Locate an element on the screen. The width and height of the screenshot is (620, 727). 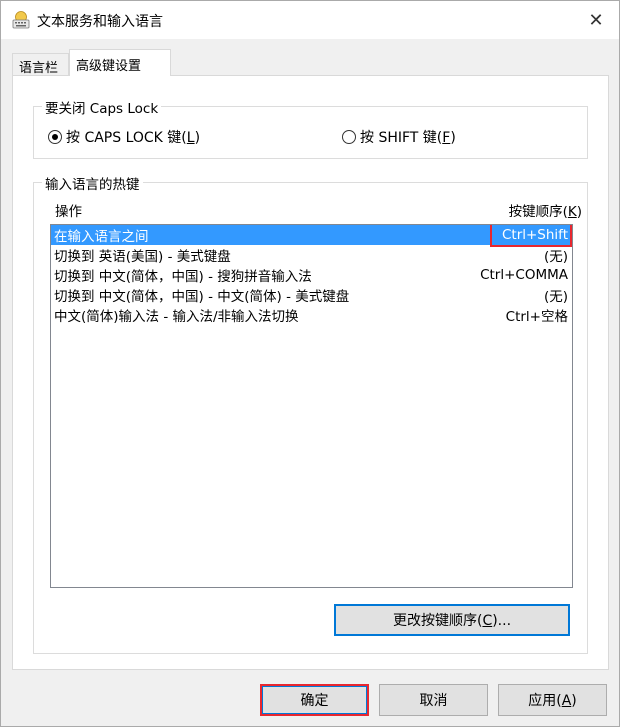
window-title: 文本服务和输入语言 is located at coordinates (100, 22).